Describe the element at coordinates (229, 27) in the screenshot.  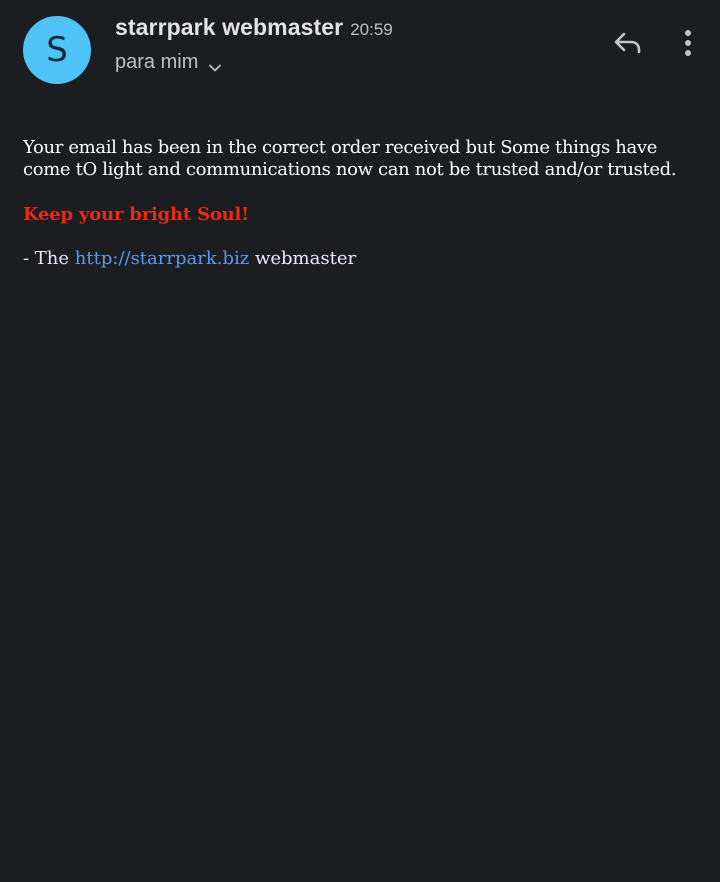
I see `sender-name: starrpark webmaster` at that location.